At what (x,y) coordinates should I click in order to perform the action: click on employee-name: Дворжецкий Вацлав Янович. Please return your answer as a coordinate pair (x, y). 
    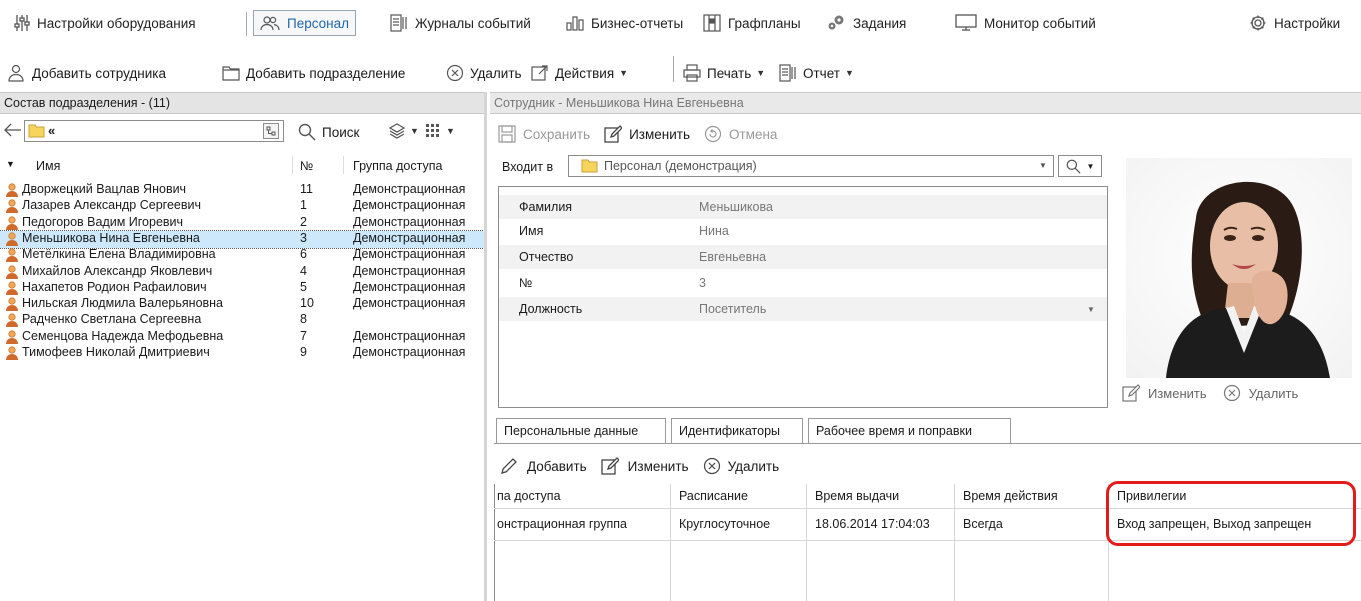
    Looking at the image, I should click on (104, 189).